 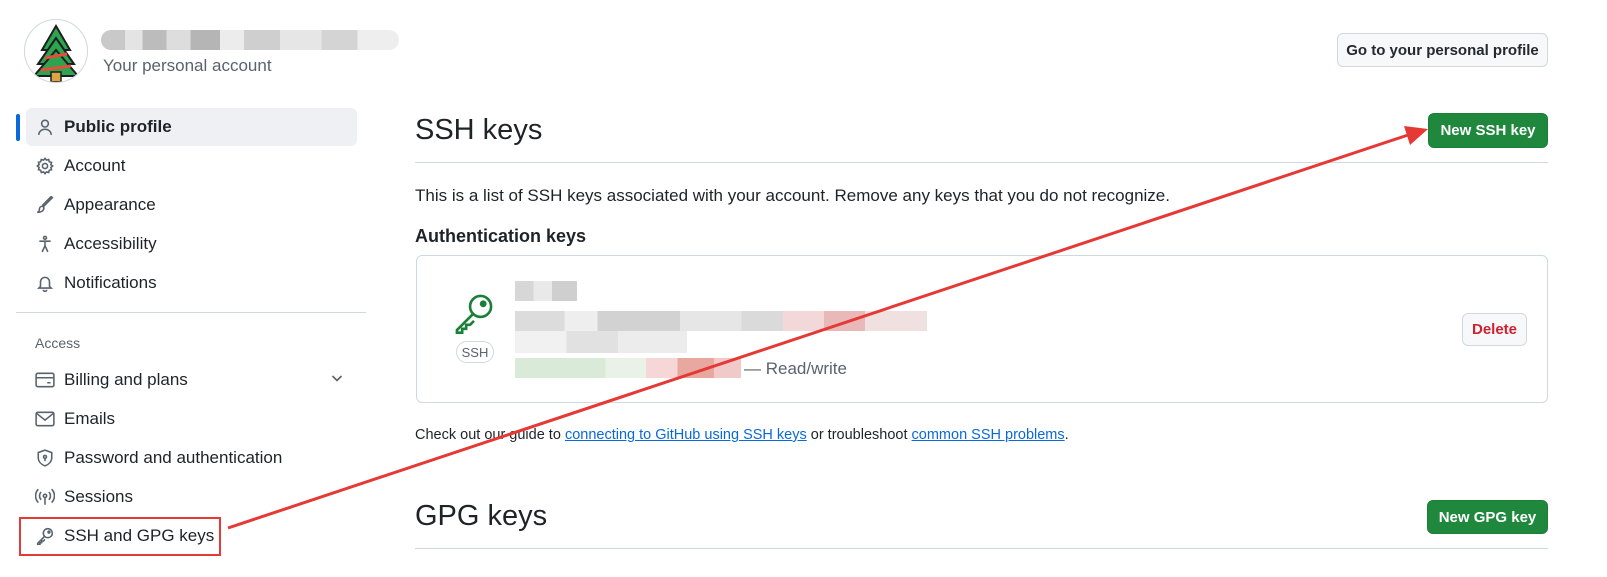 What do you see at coordinates (58, 343) in the screenshot?
I see `sidebar-section-label: Access` at bounding box center [58, 343].